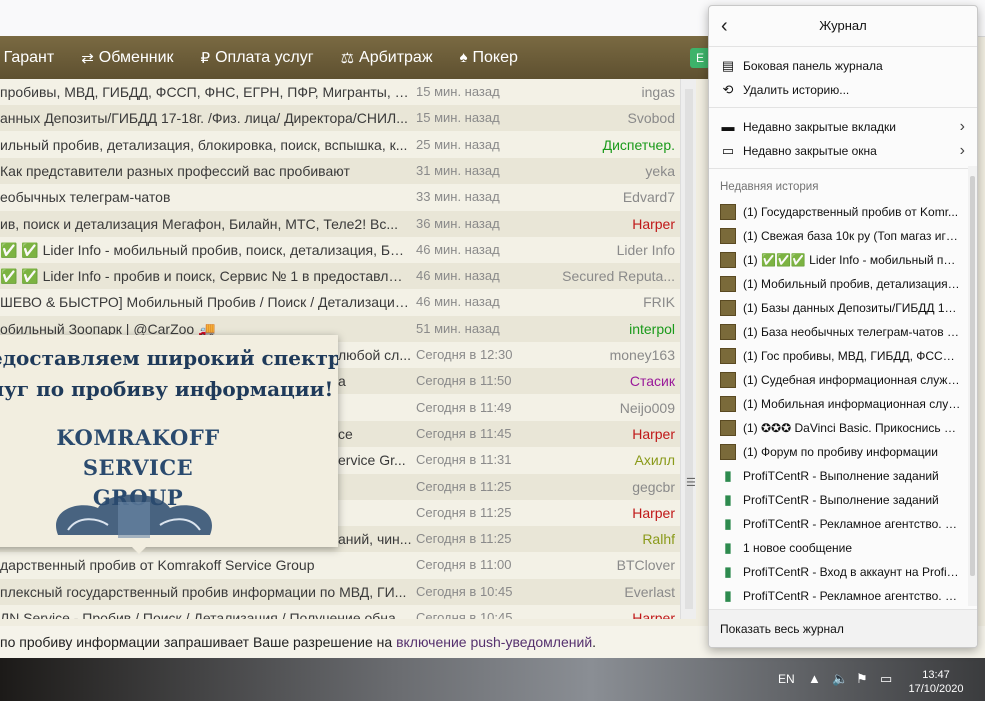  I want to click on volume-icon: 🔈, so click(840, 679).